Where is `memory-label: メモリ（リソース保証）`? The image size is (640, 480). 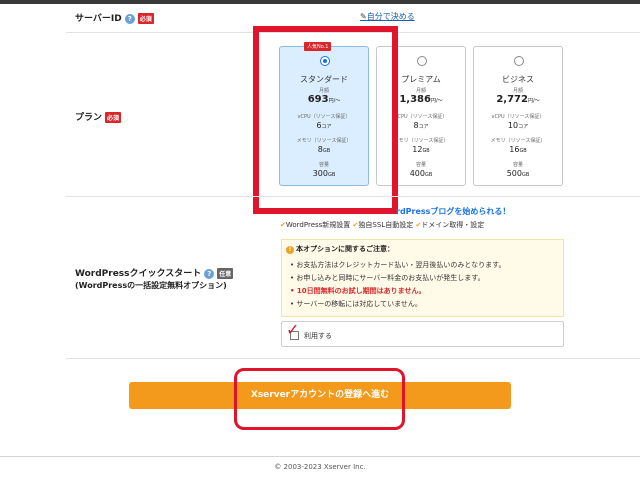
memory-label: メモリ（リソース保証） is located at coordinates (518, 141).